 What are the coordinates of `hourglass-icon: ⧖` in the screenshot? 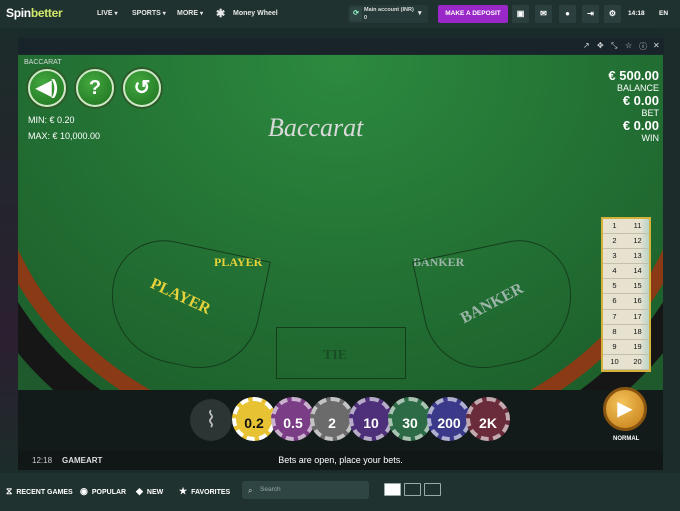 It's located at (9, 491).